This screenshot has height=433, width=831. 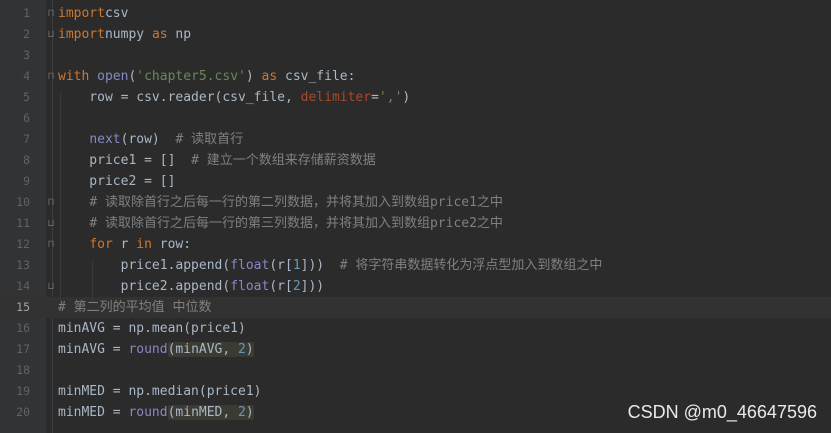 I want to click on code-token: next, so click(x=105, y=139).